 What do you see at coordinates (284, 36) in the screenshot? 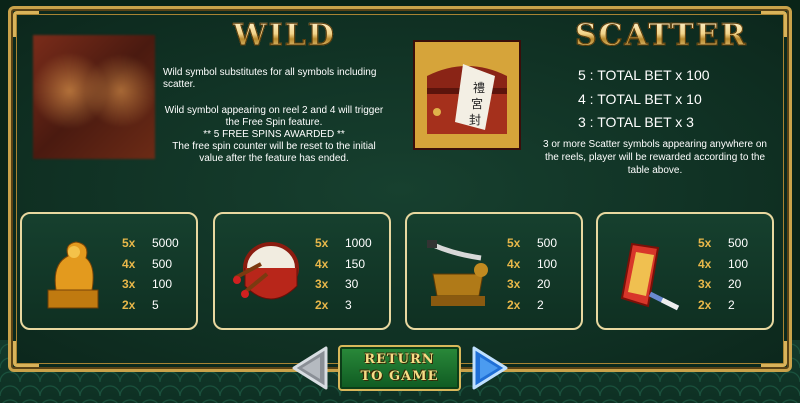
I see `wild-title: WILD` at bounding box center [284, 36].